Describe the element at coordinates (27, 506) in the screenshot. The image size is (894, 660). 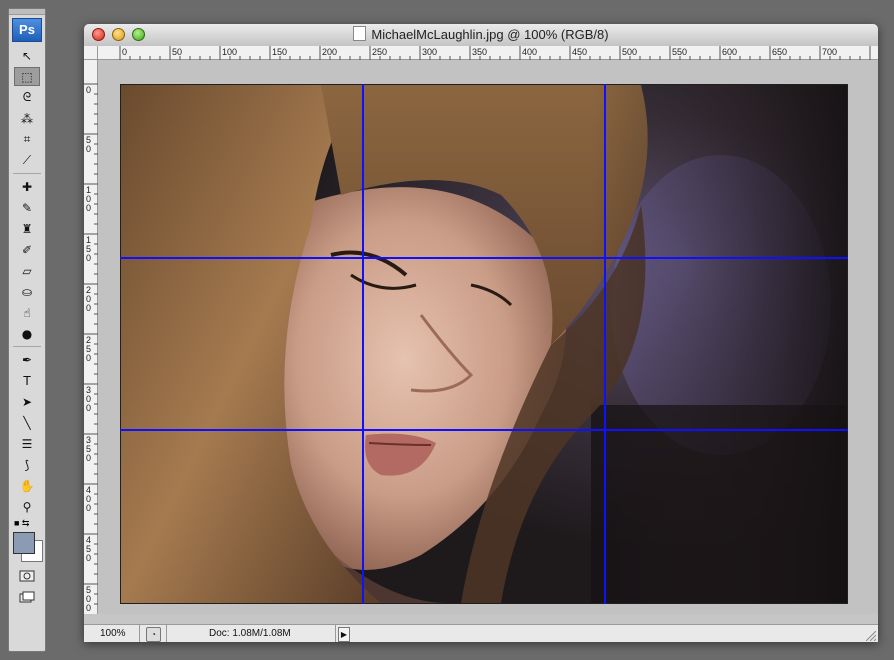
I see `zoom-tool: ⚲` at that location.